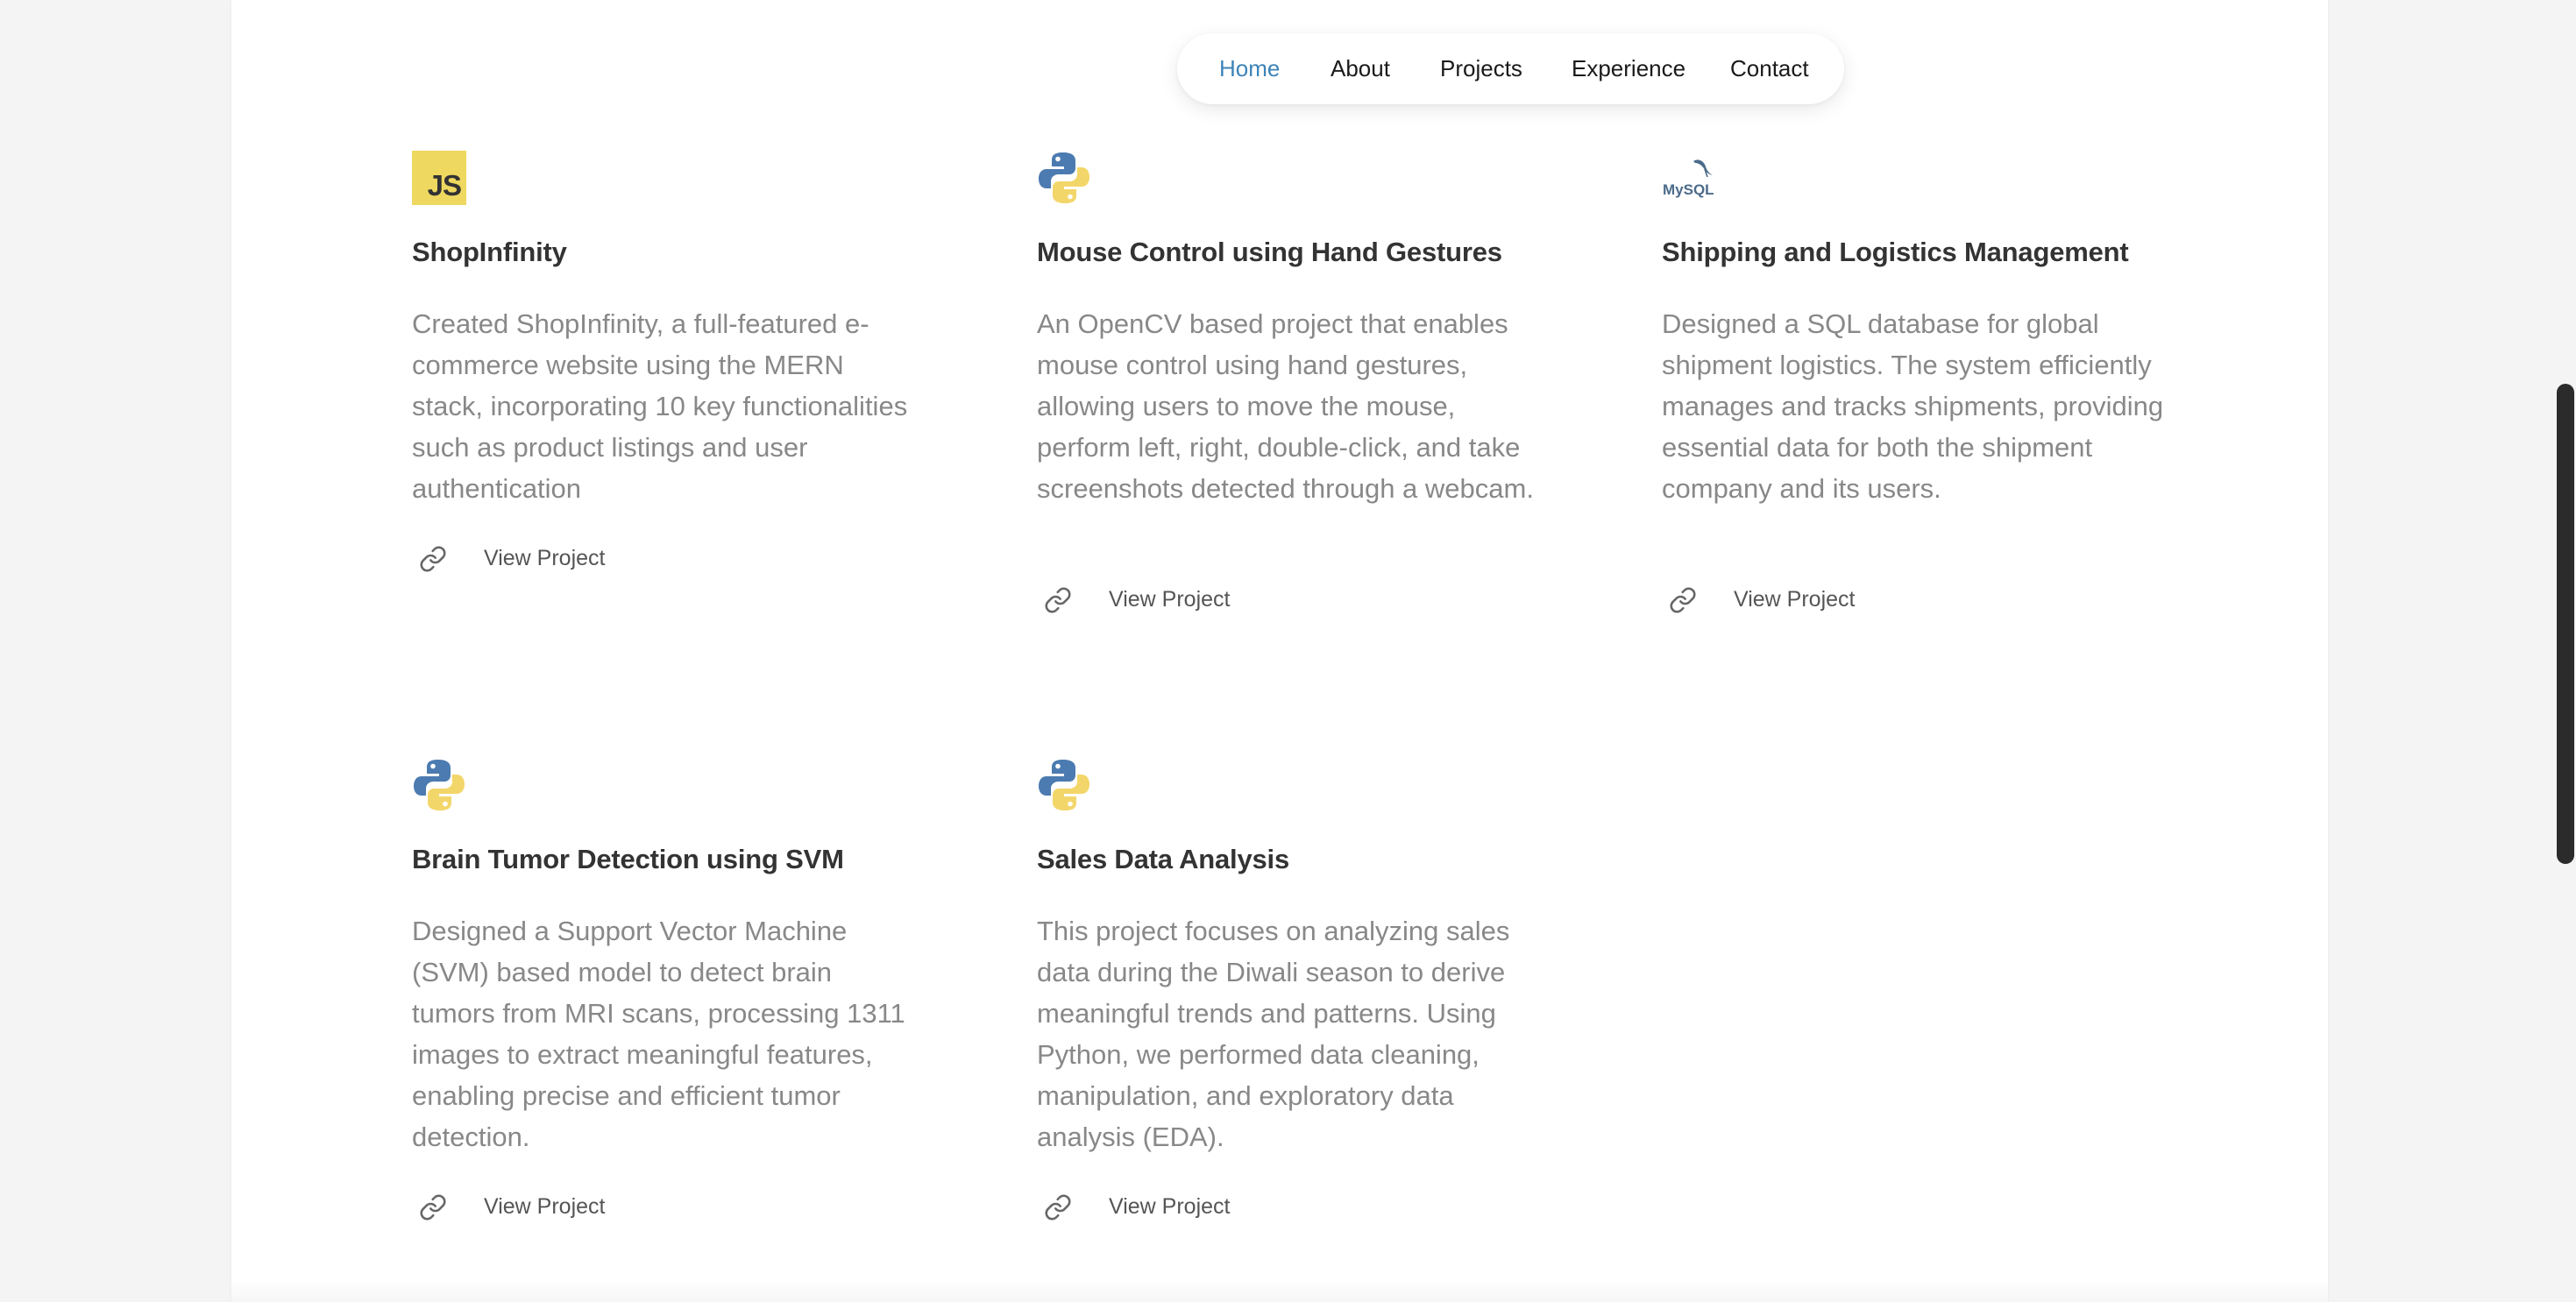  I want to click on mysql-icon: MySQL, so click(1688, 178).